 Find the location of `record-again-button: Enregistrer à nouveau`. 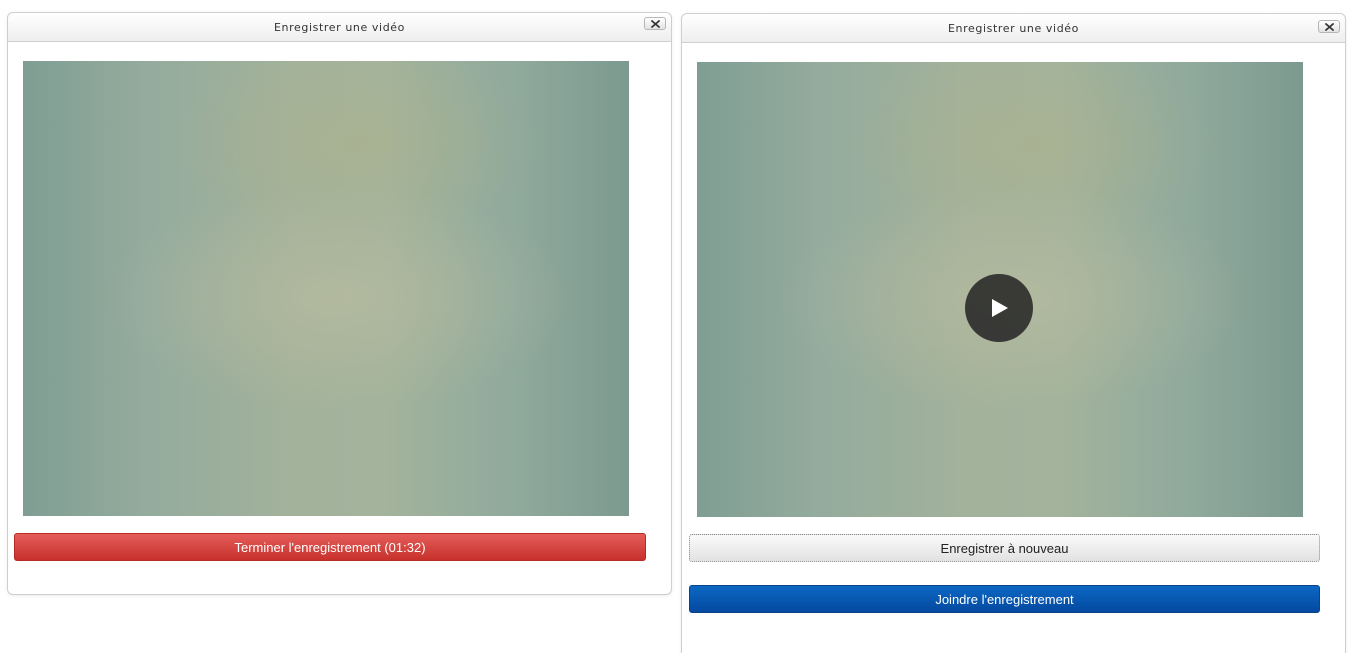

record-again-button: Enregistrer à nouveau is located at coordinates (1004, 548).